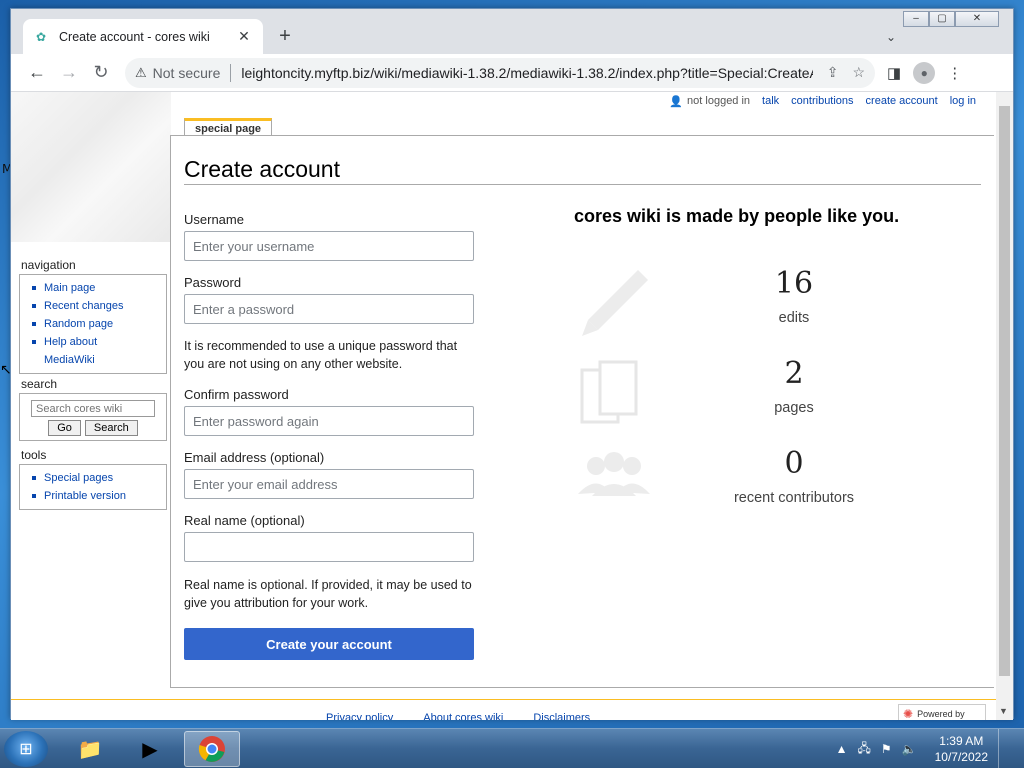 The height and width of the screenshot is (768, 1024). I want to click on explorer-taskbar-icon: 📁, so click(90, 749).